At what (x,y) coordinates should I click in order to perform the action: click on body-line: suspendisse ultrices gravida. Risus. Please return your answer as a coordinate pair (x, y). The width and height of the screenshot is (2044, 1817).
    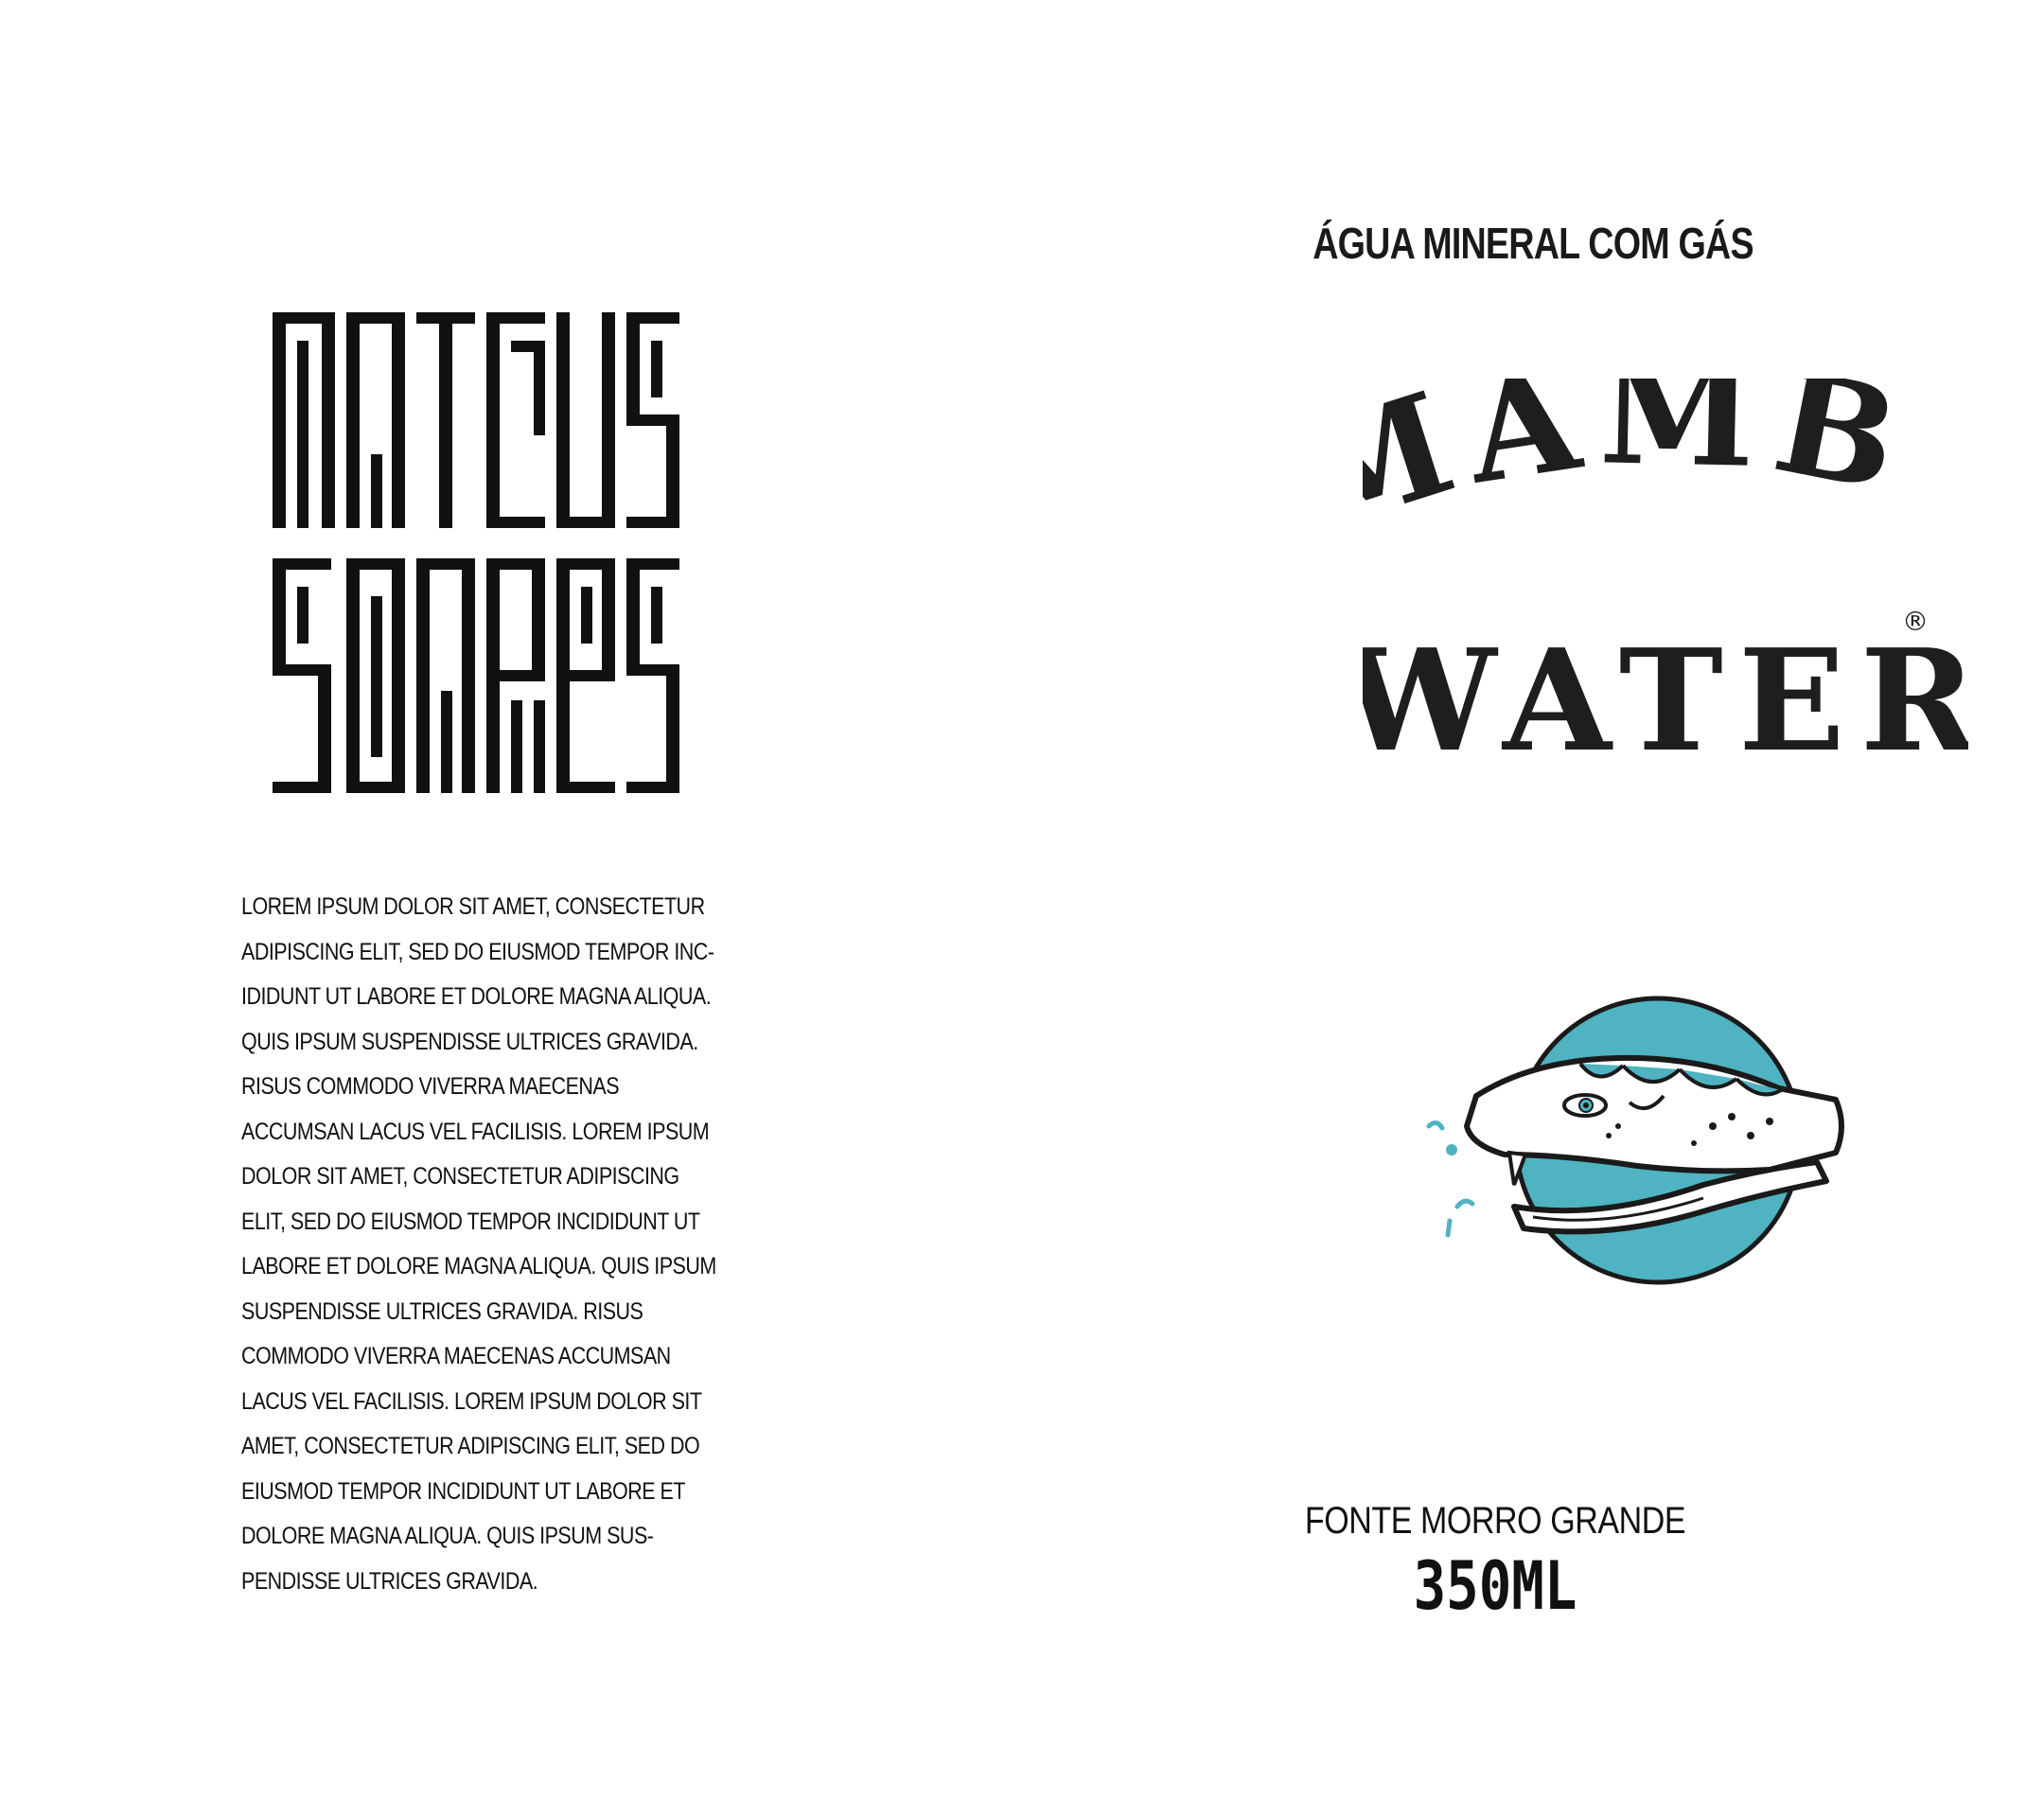
    Looking at the image, I should click on (442, 1311).